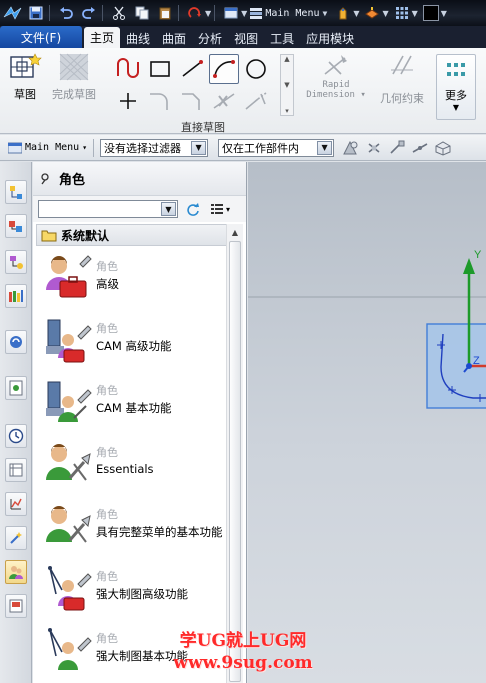 This screenshot has width=486, height=683. I want to click on tab-analysis: 分析, so click(210, 38).